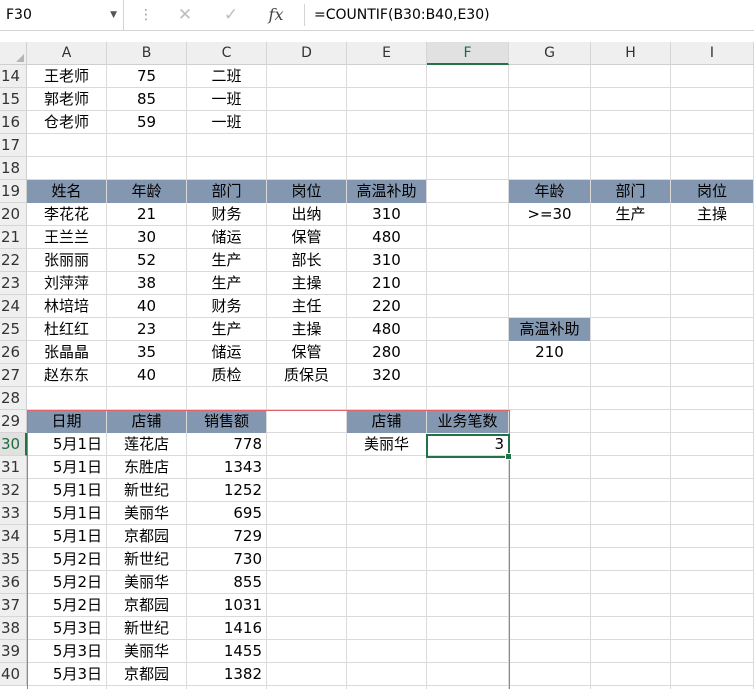 The height and width of the screenshot is (689, 754). Describe the element at coordinates (13, 398) in the screenshot. I see `row-header-28: 28` at that location.